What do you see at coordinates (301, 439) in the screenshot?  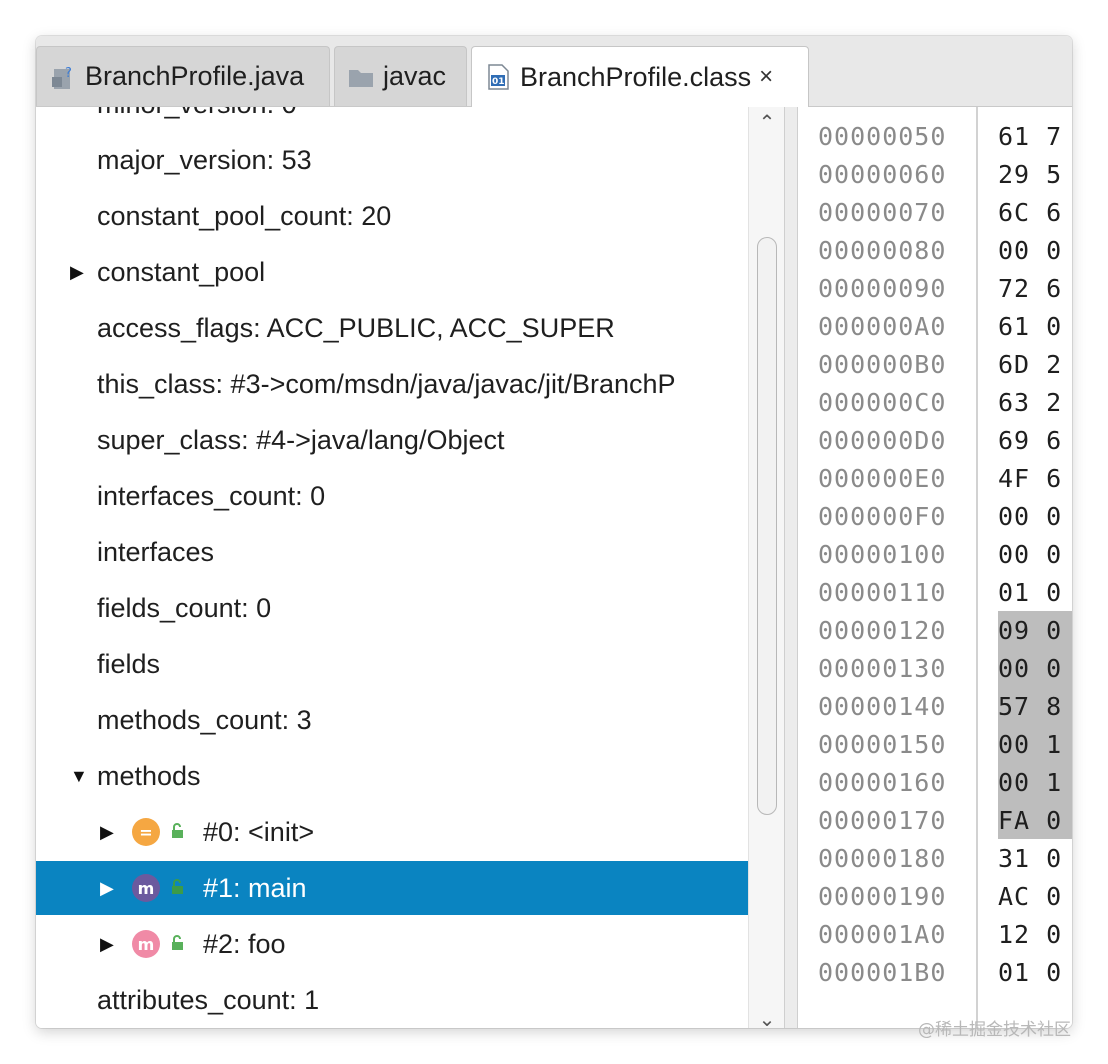 I see `tree-item-label: super_class: #4->java/lang/Object` at bounding box center [301, 439].